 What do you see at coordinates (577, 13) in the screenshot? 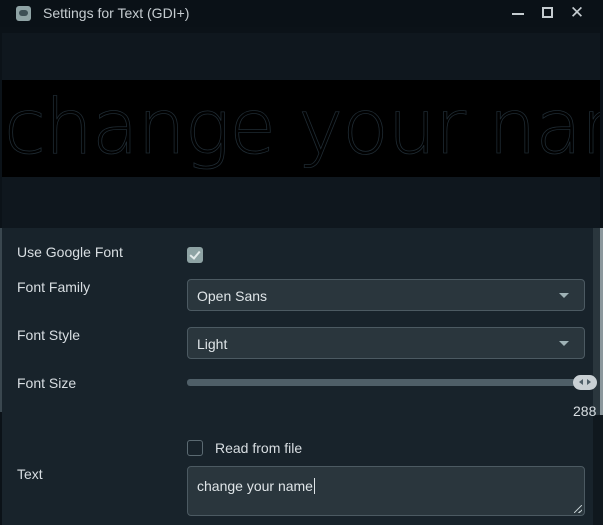
I see `close-button: ✕` at bounding box center [577, 13].